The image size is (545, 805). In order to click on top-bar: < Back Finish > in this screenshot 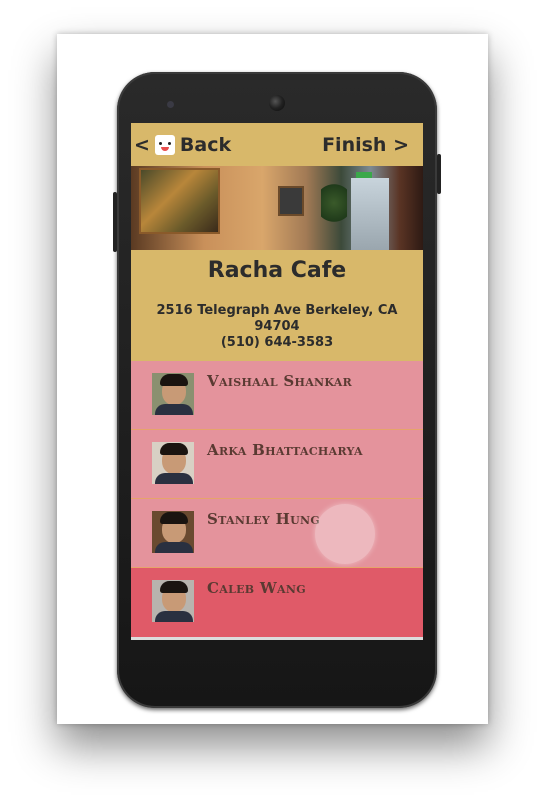, I will do `click(277, 144)`.